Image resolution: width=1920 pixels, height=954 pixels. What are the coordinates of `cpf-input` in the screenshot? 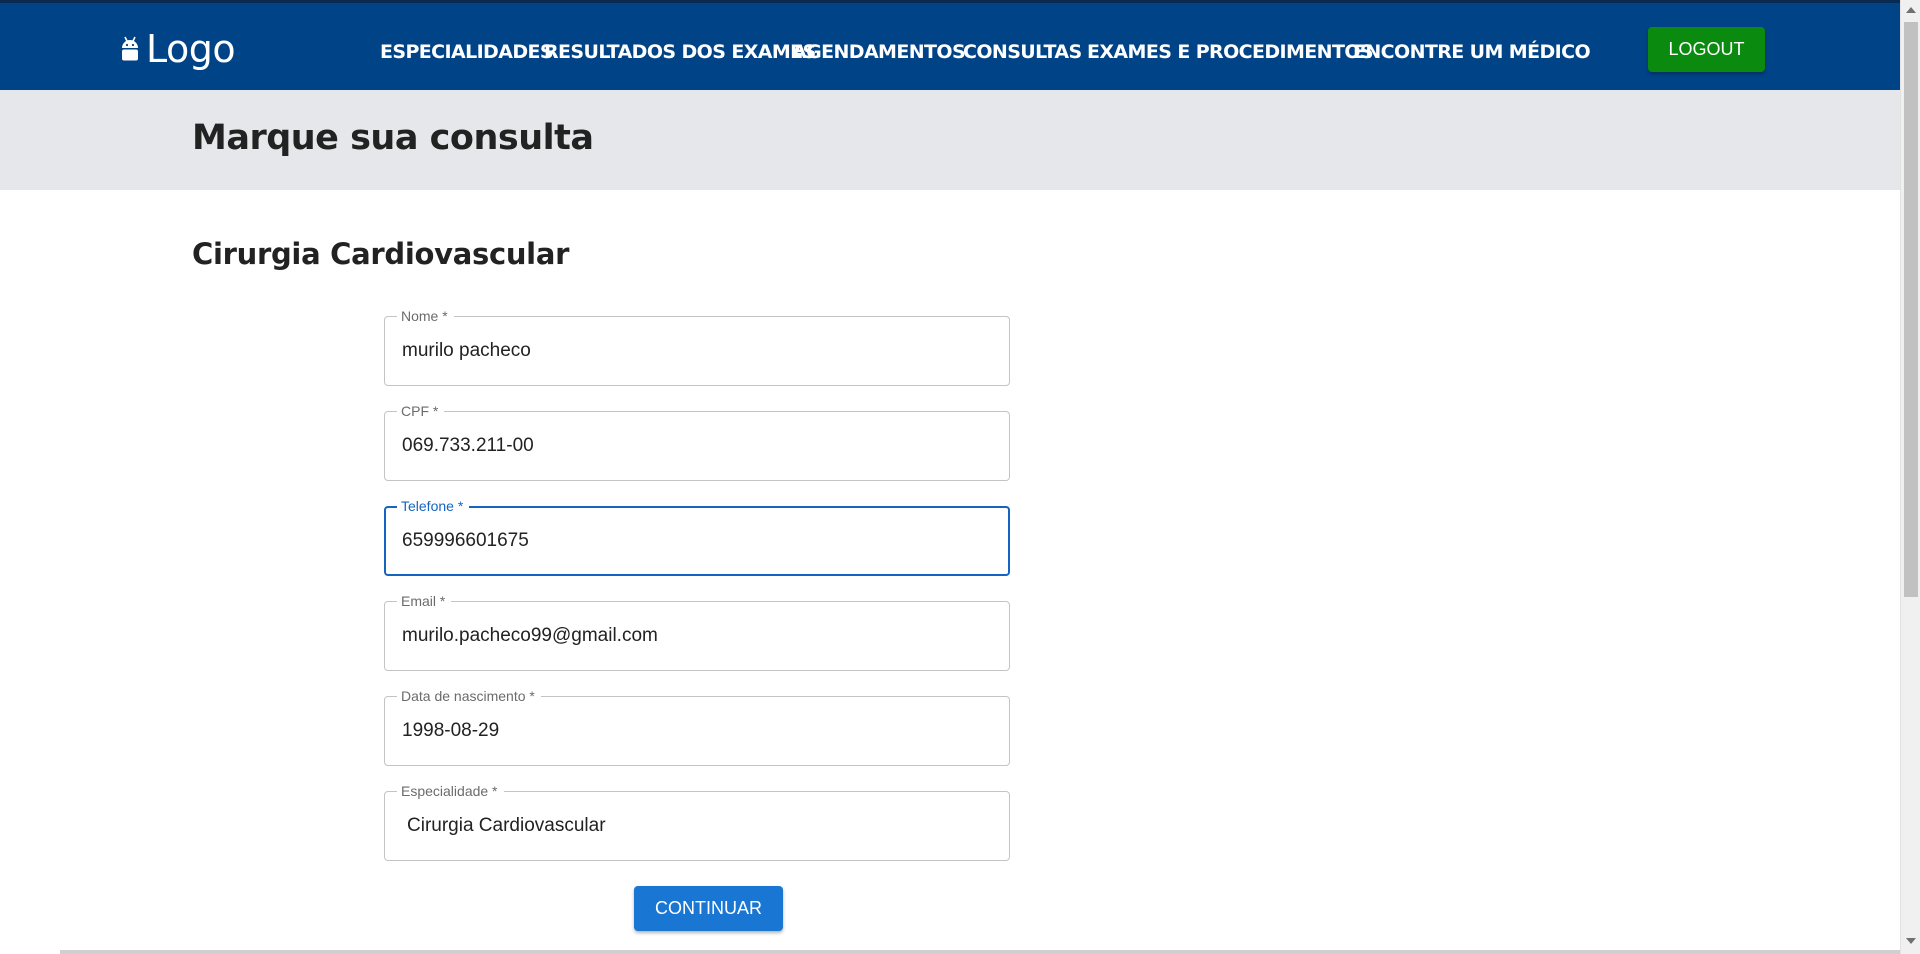 It's located at (697, 446).